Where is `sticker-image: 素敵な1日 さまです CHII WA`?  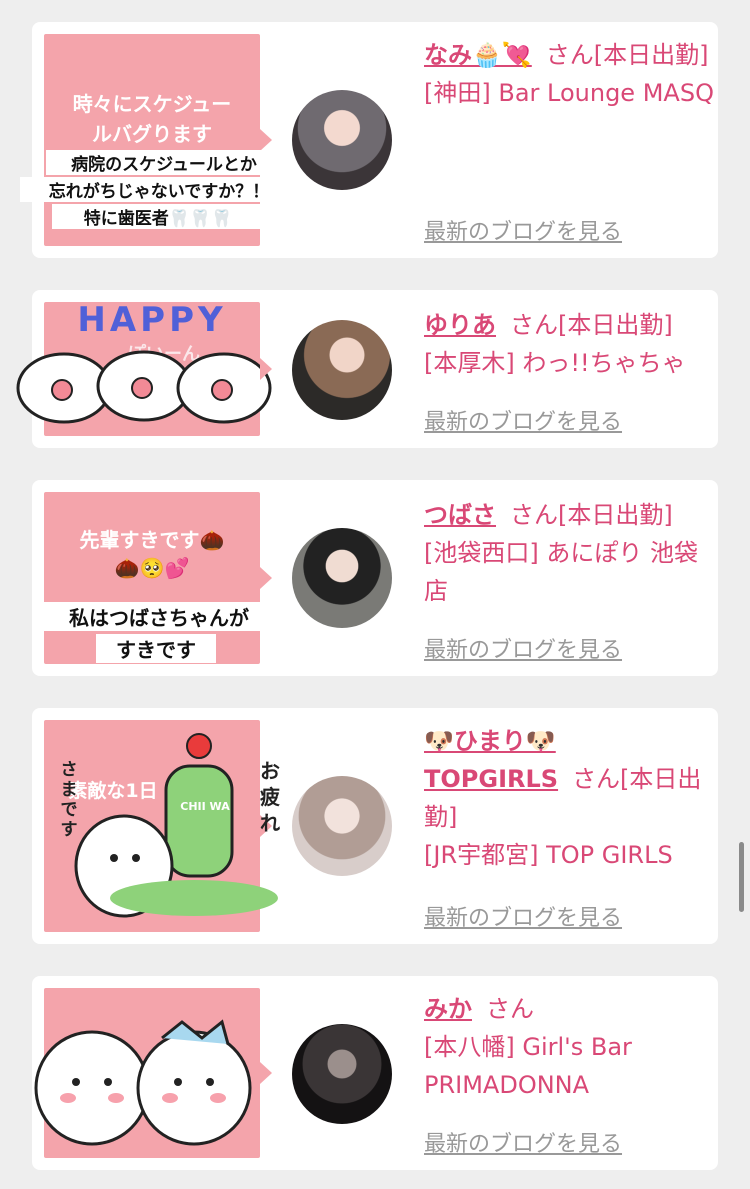
sticker-image: 素敵な1日 さまです CHII WA is located at coordinates (161, 826).